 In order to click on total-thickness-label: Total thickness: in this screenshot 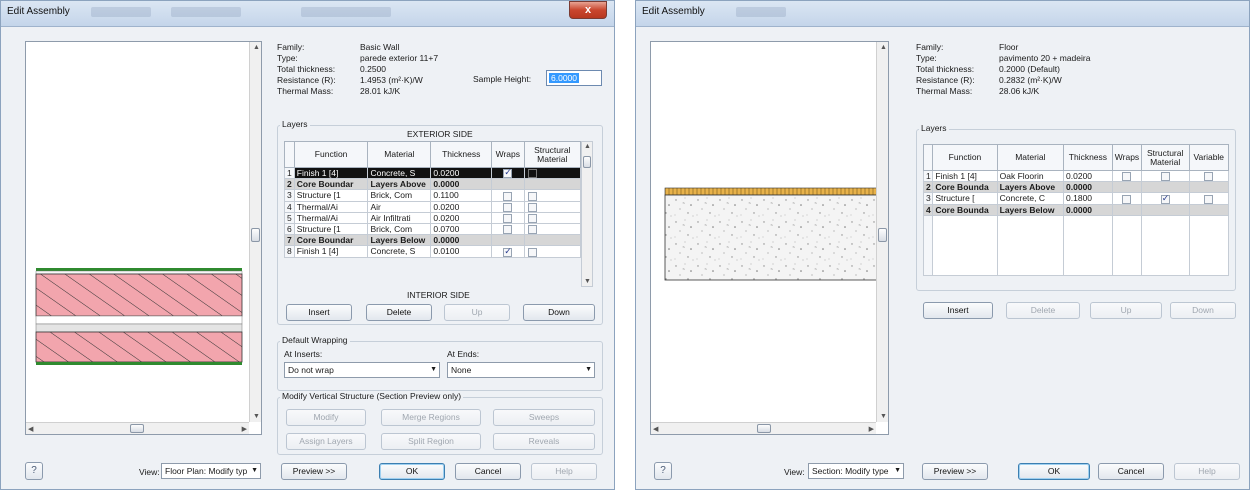, I will do `click(945, 69)`.